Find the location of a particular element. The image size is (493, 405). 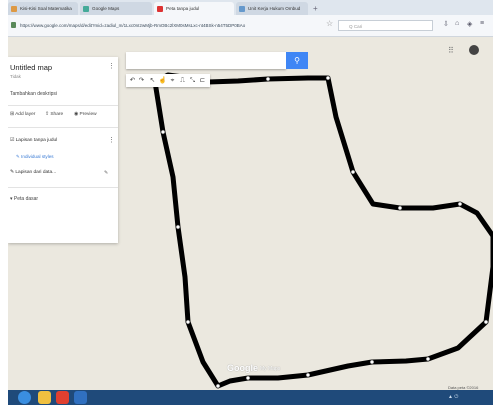

basemap-toggle: ▾ Peta dasar is located at coordinates (24, 199).